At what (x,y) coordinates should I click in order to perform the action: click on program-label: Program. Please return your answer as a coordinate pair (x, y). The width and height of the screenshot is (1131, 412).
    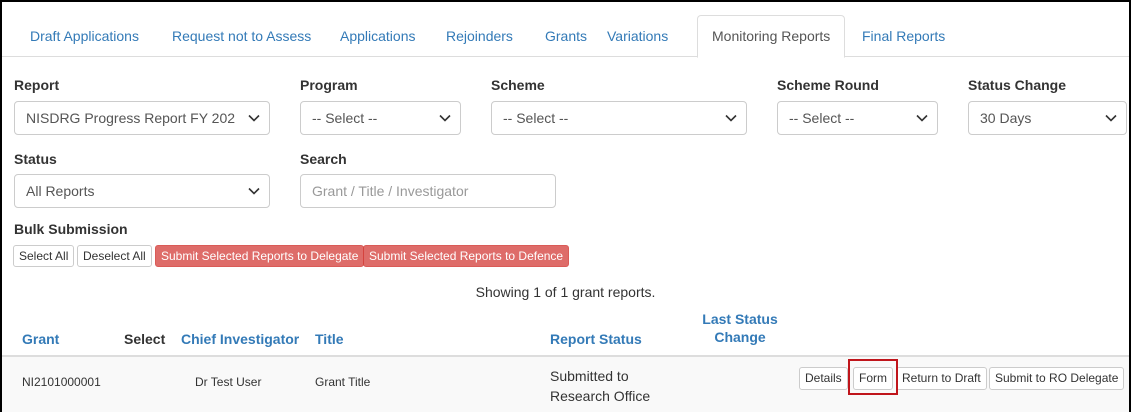
    Looking at the image, I should click on (329, 85).